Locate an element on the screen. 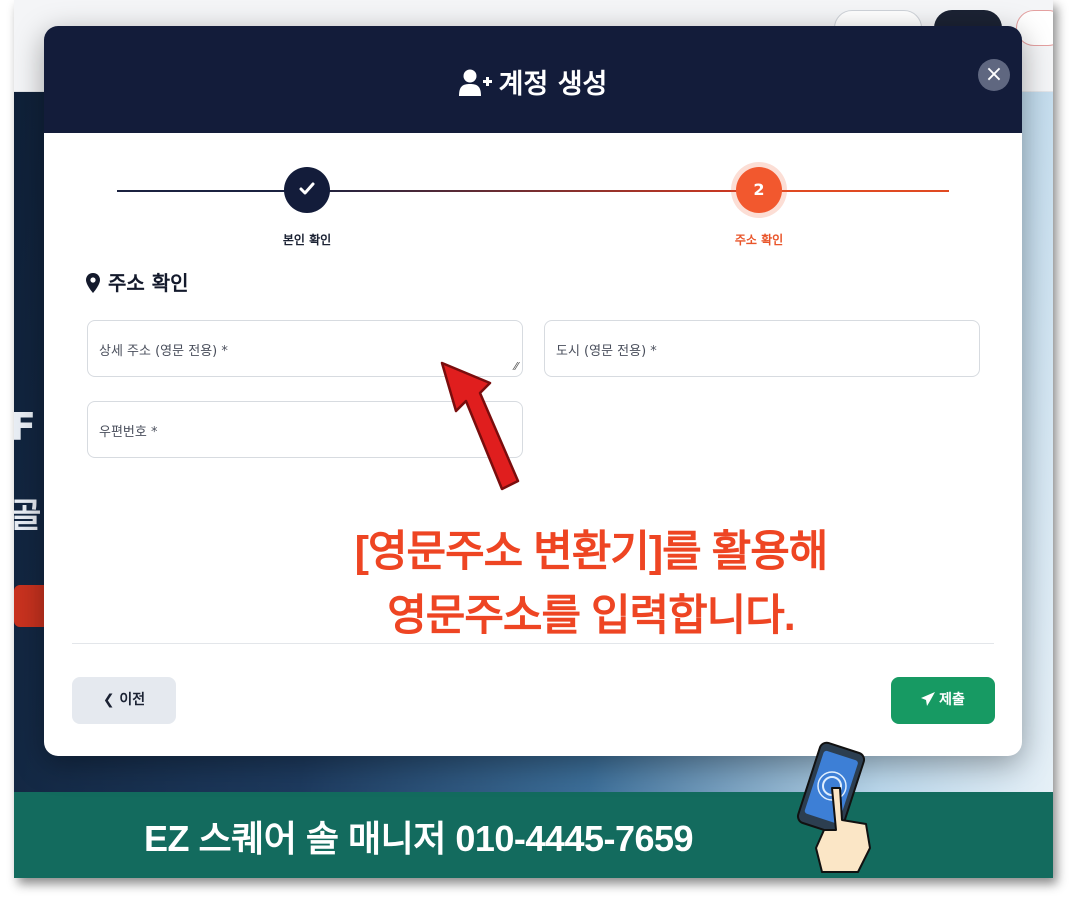 This screenshot has height=900, width=1080. modal-header: 계정 생성 × is located at coordinates (533, 79).